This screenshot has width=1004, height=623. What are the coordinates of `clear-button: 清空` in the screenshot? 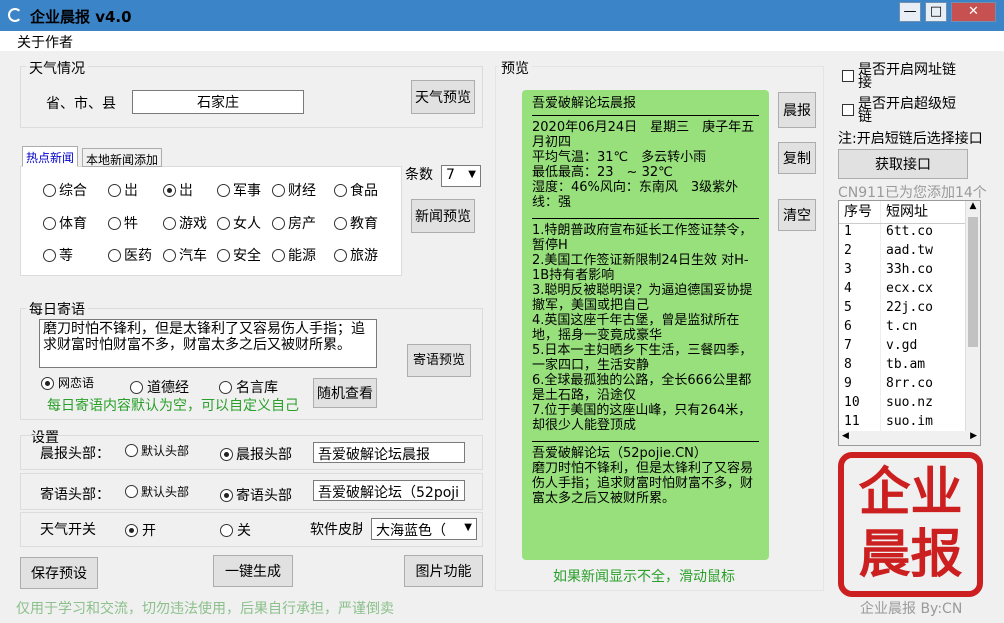 It's located at (797, 215).